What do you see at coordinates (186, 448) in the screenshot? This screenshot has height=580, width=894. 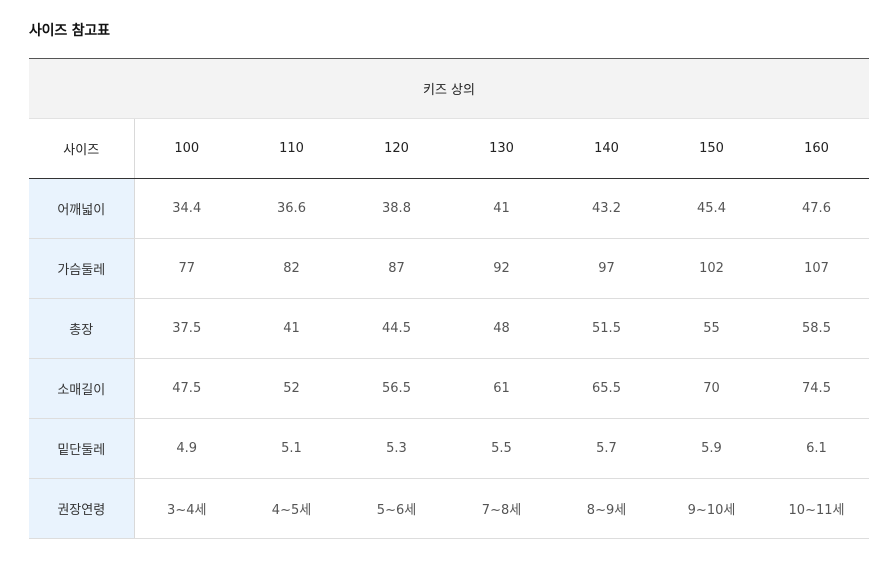 I see `table-cell: 4.9` at bounding box center [186, 448].